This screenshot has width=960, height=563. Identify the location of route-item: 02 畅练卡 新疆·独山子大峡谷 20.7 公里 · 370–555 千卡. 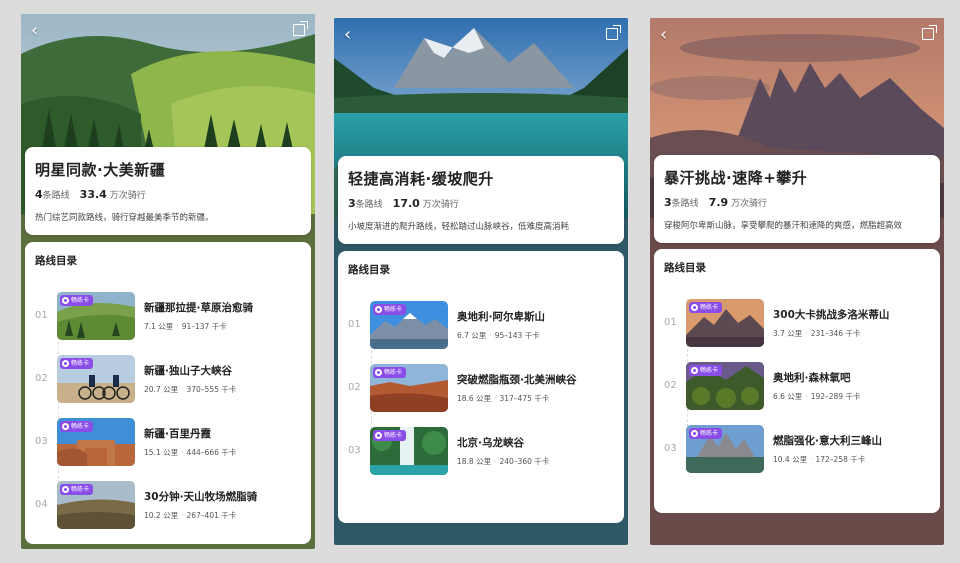
(168, 378).